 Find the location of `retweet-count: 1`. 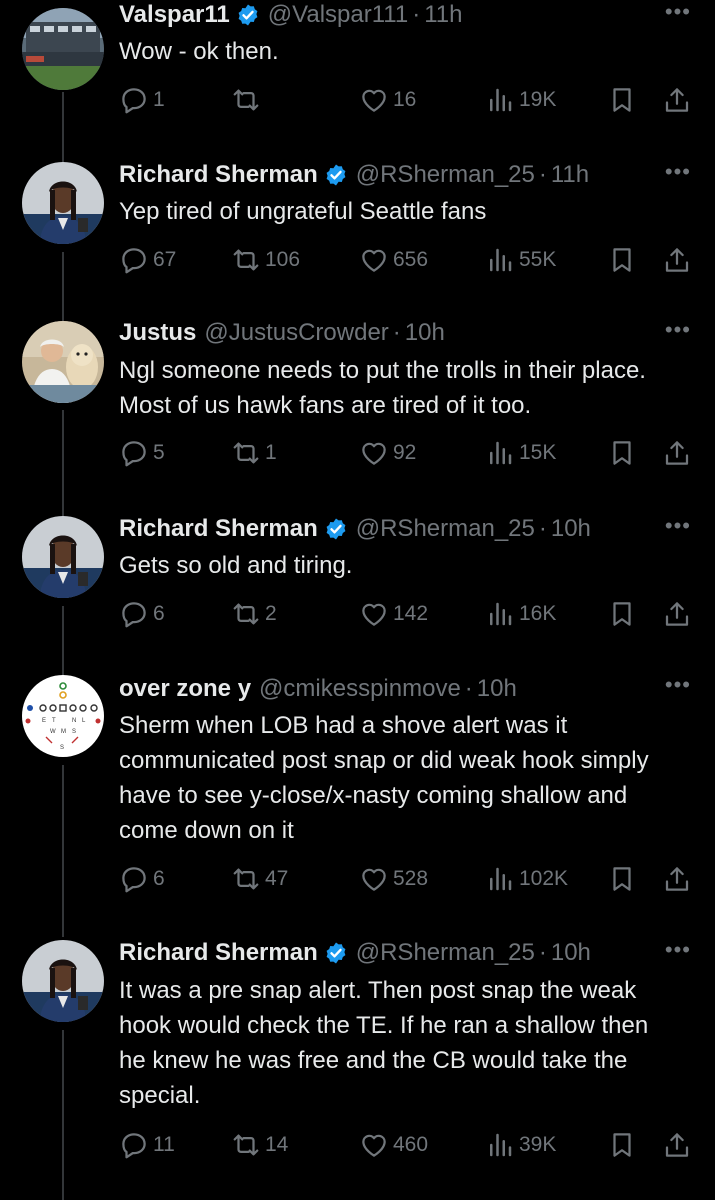

retweet-count: 1 is located at coordinates (271, 452).